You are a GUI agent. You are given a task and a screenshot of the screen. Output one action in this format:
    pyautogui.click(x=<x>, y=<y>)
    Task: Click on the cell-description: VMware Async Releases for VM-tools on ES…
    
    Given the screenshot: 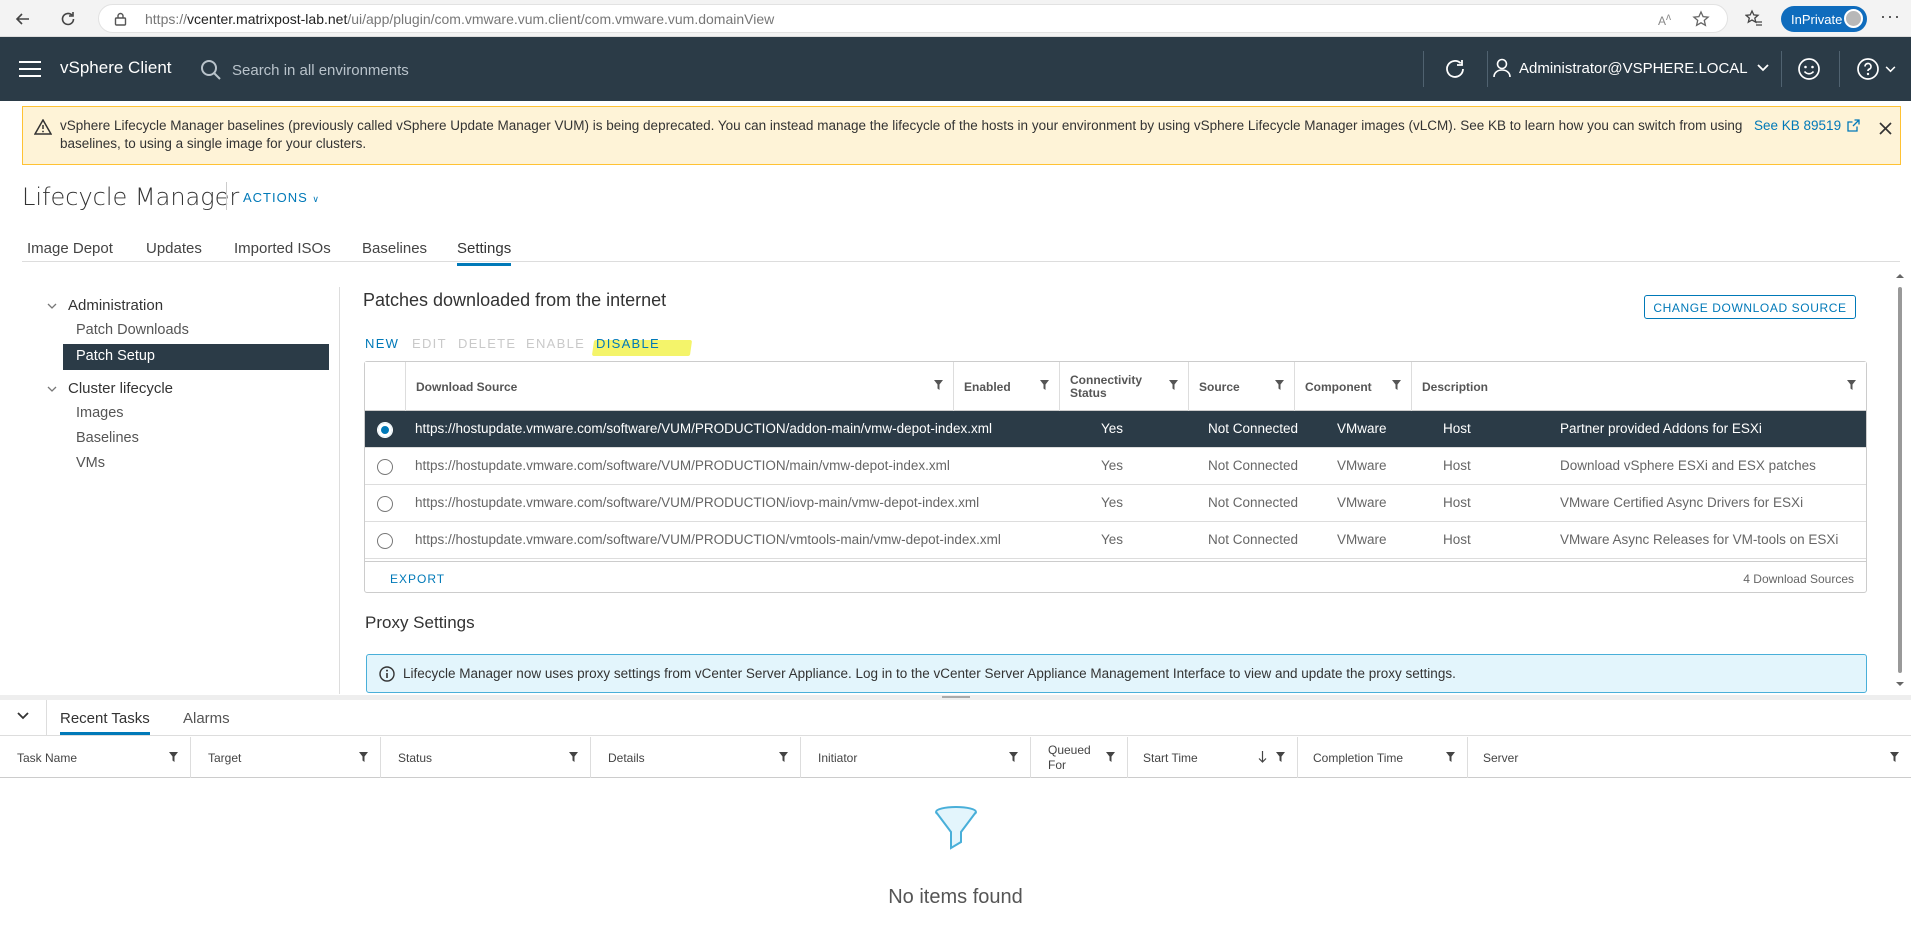 What is the action you would take?
    pyautogui.click(x=1699, y=539)
    